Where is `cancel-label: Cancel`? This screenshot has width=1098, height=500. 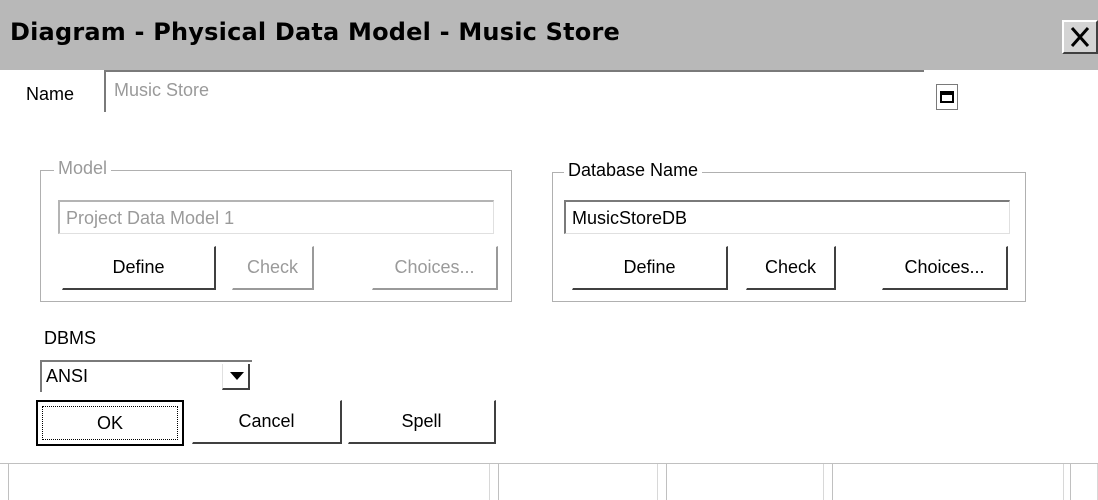
cancel-label: Cancel is located at coordinates (266, 421).